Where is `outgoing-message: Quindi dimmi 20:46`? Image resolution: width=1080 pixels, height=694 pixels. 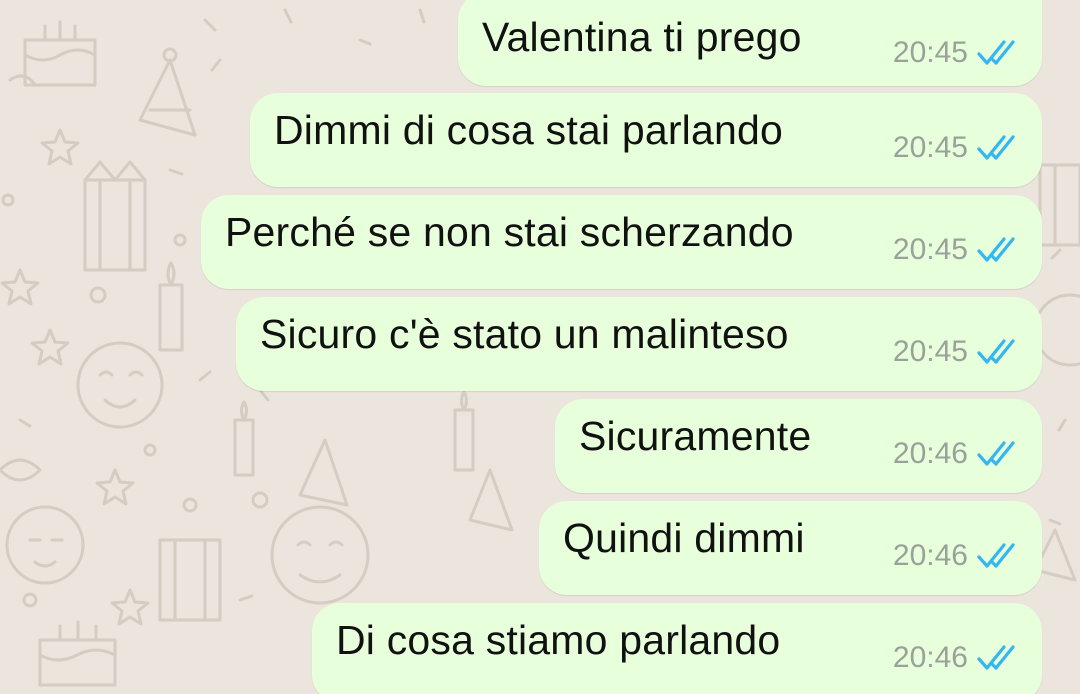
outgoing-message: Quindi dimmi 20:46 is located at coordinates (790, 548).